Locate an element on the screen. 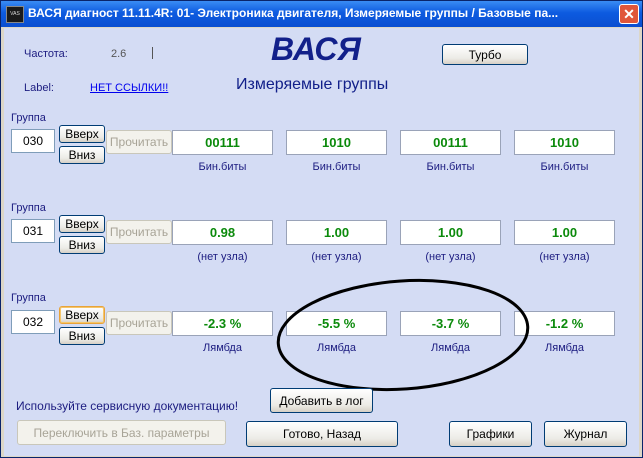 The image size is (643, 458). label-label: Label: is located at coordinates (39, 88).